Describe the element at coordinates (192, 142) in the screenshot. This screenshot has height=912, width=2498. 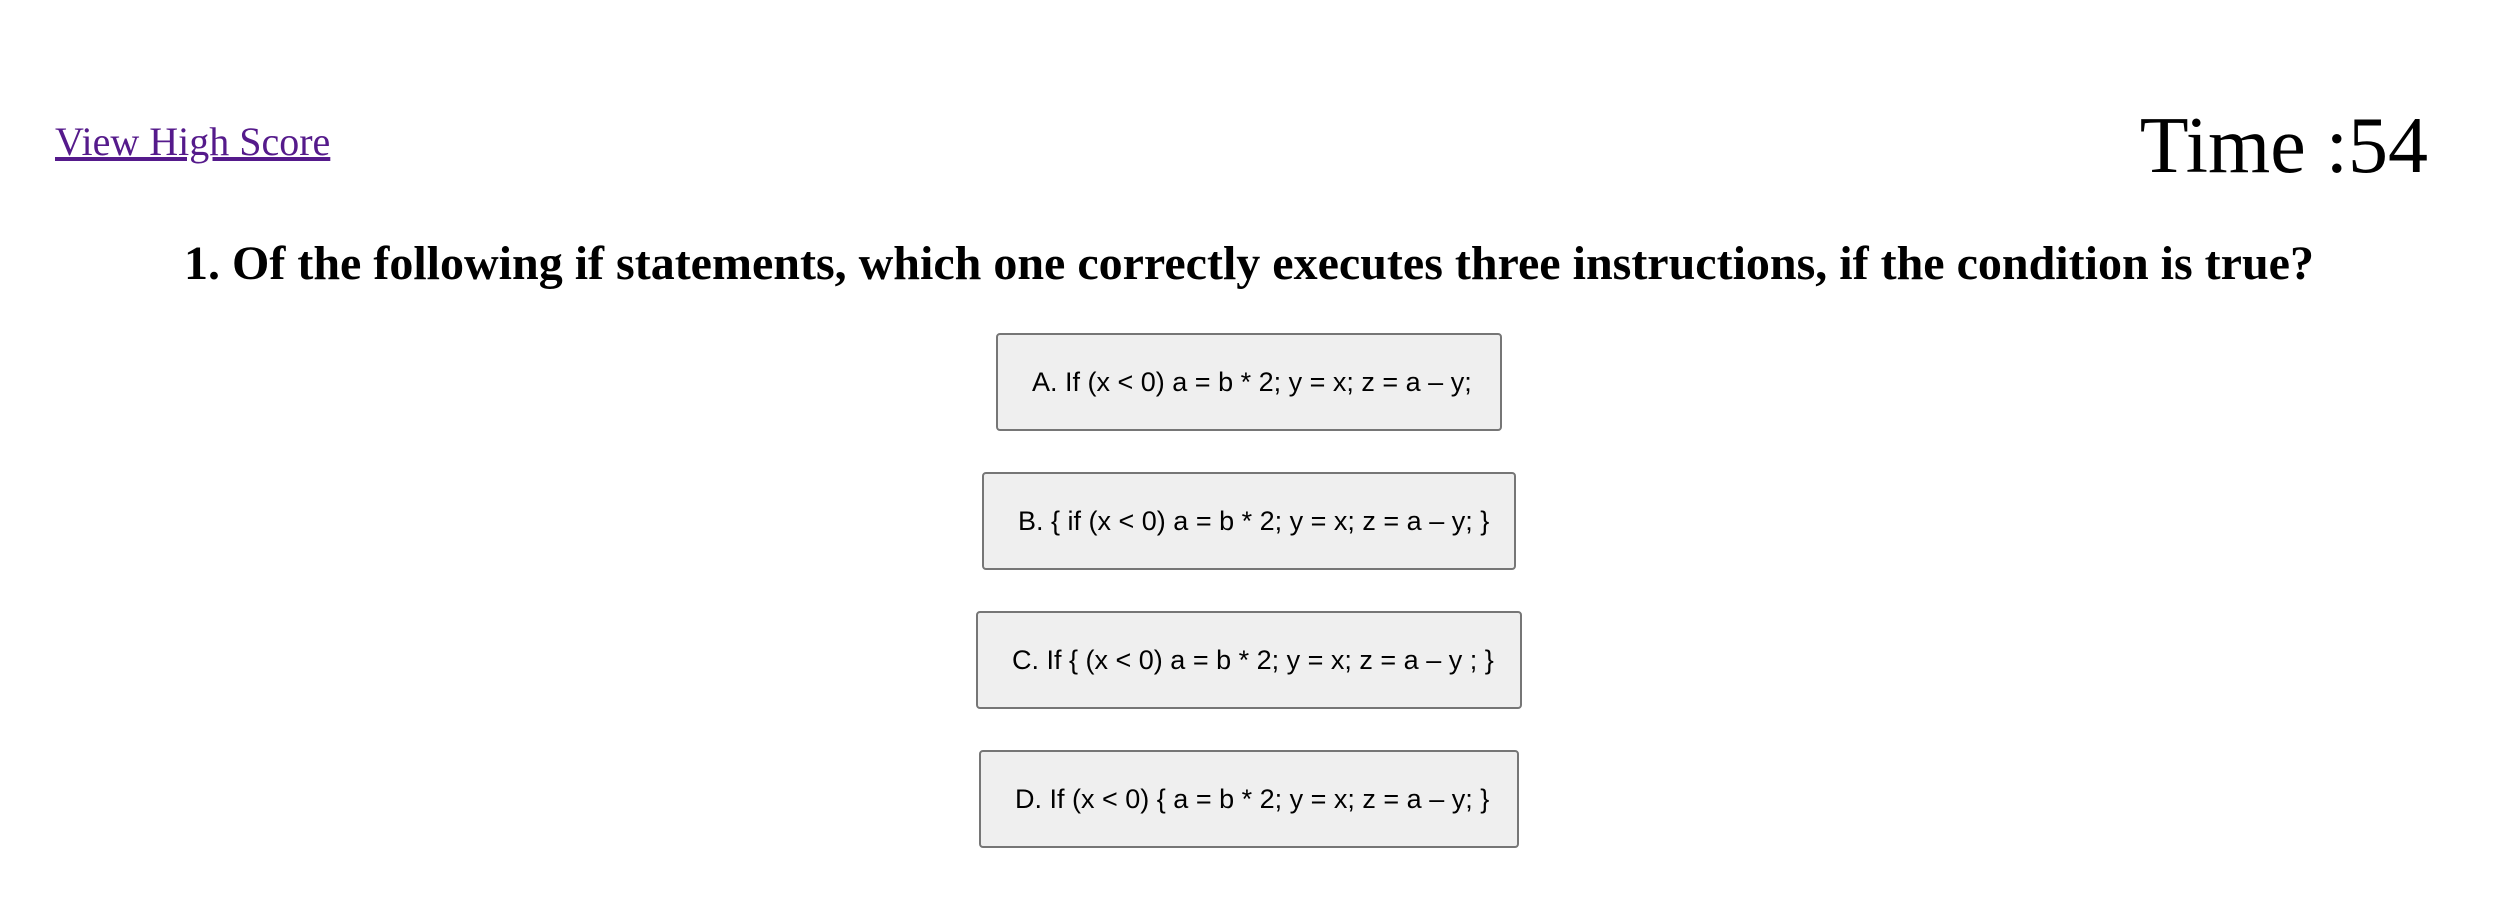
I see `view-high-score-link: View High Score` at that location.